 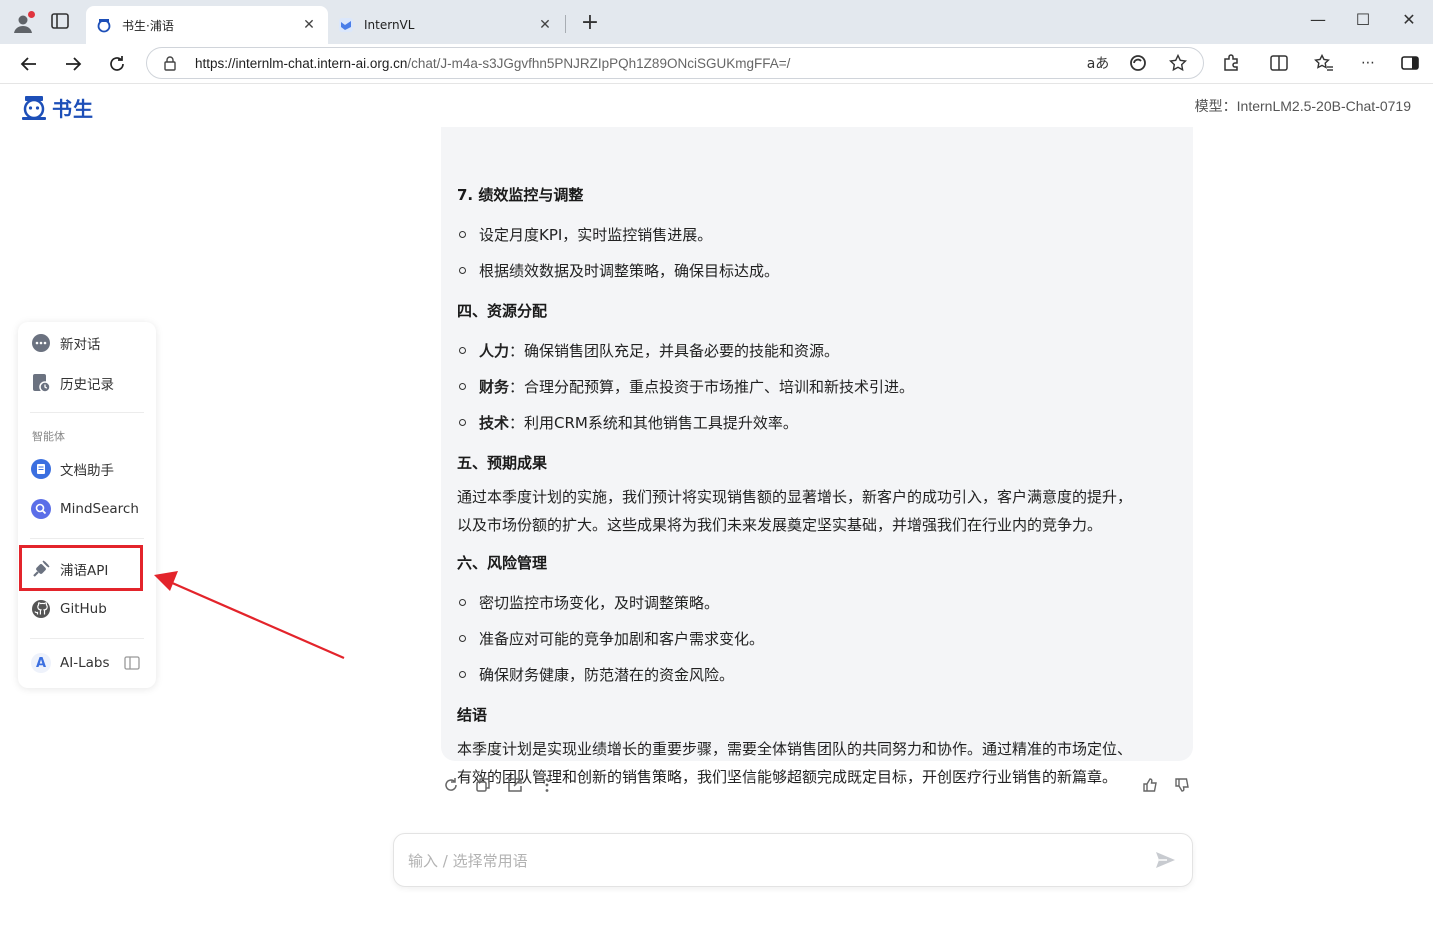 I want to click on extensions-icon, so click(x=1231, y=63).